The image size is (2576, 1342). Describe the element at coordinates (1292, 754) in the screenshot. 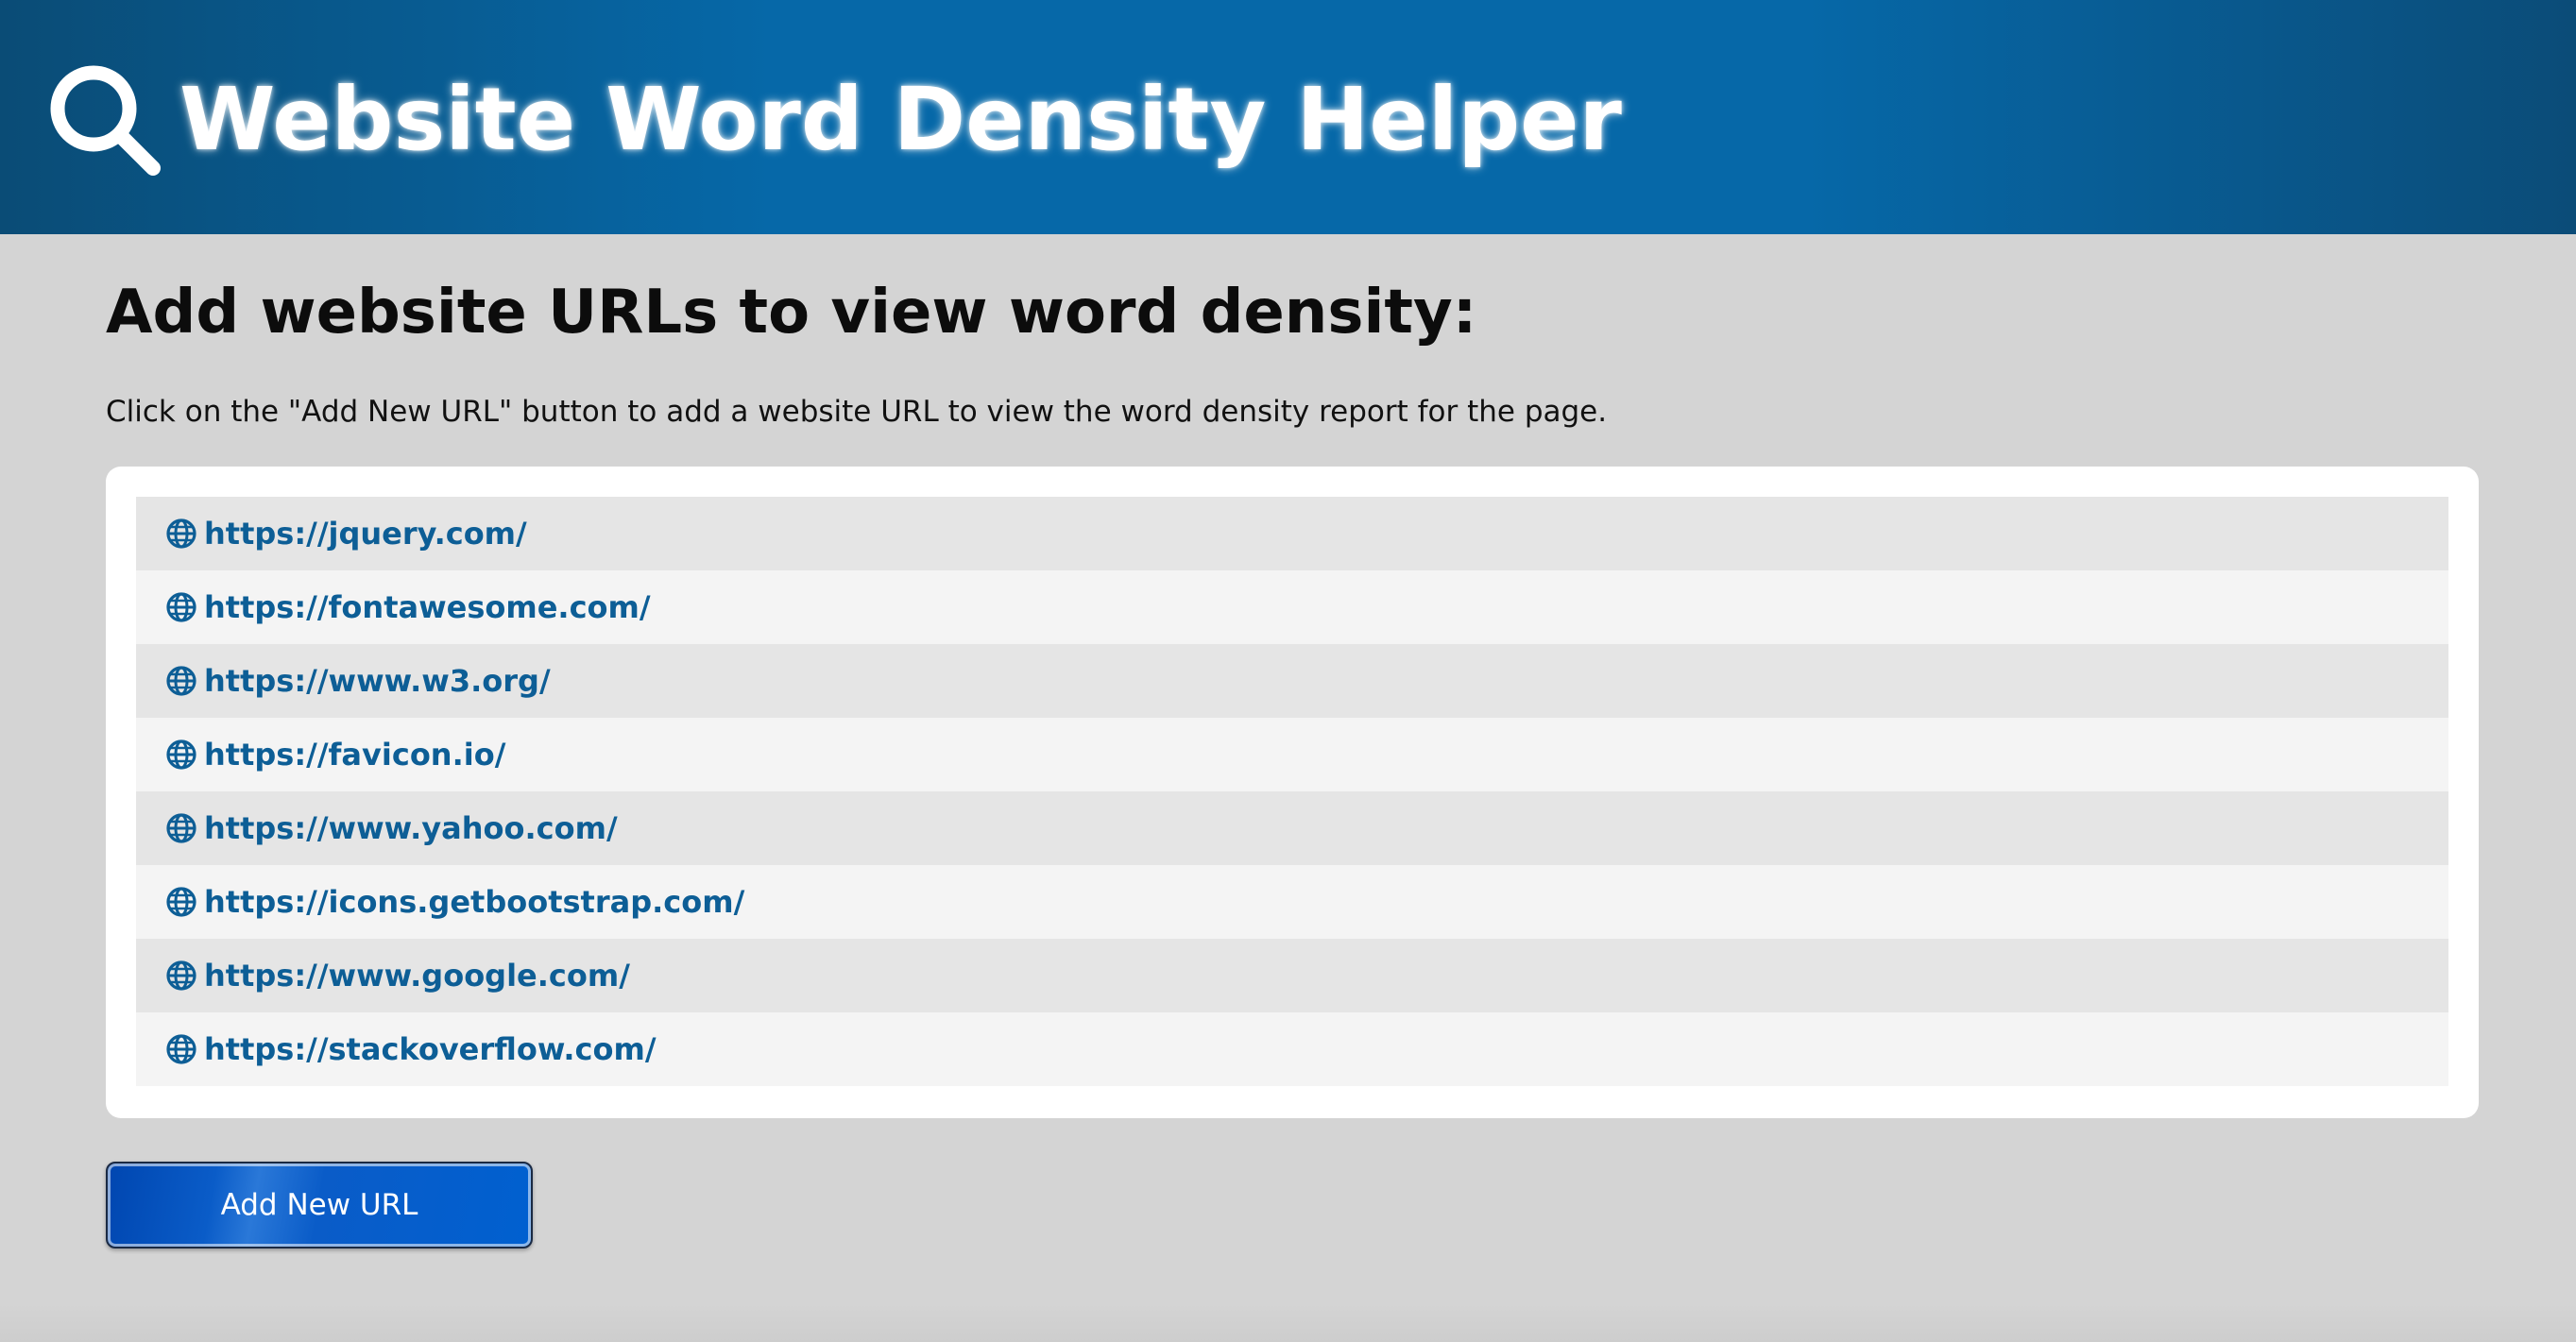

I see `url-list-item: https://favicon.io/` at that location.